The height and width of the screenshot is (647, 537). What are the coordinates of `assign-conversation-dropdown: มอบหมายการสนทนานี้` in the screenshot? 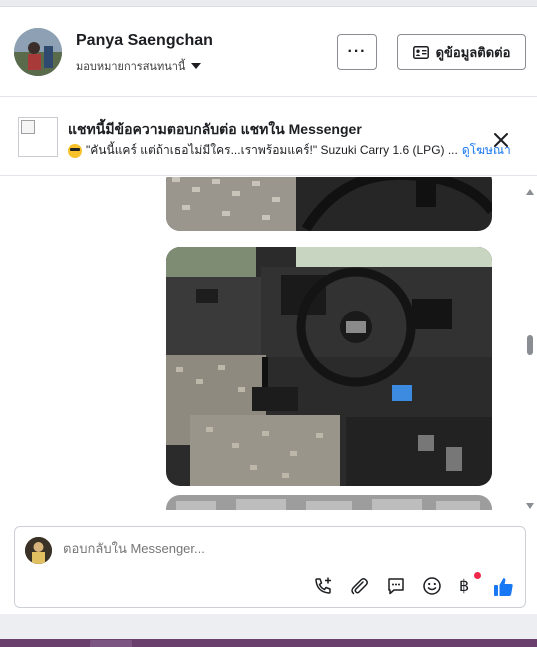 It's located at (139, 66).